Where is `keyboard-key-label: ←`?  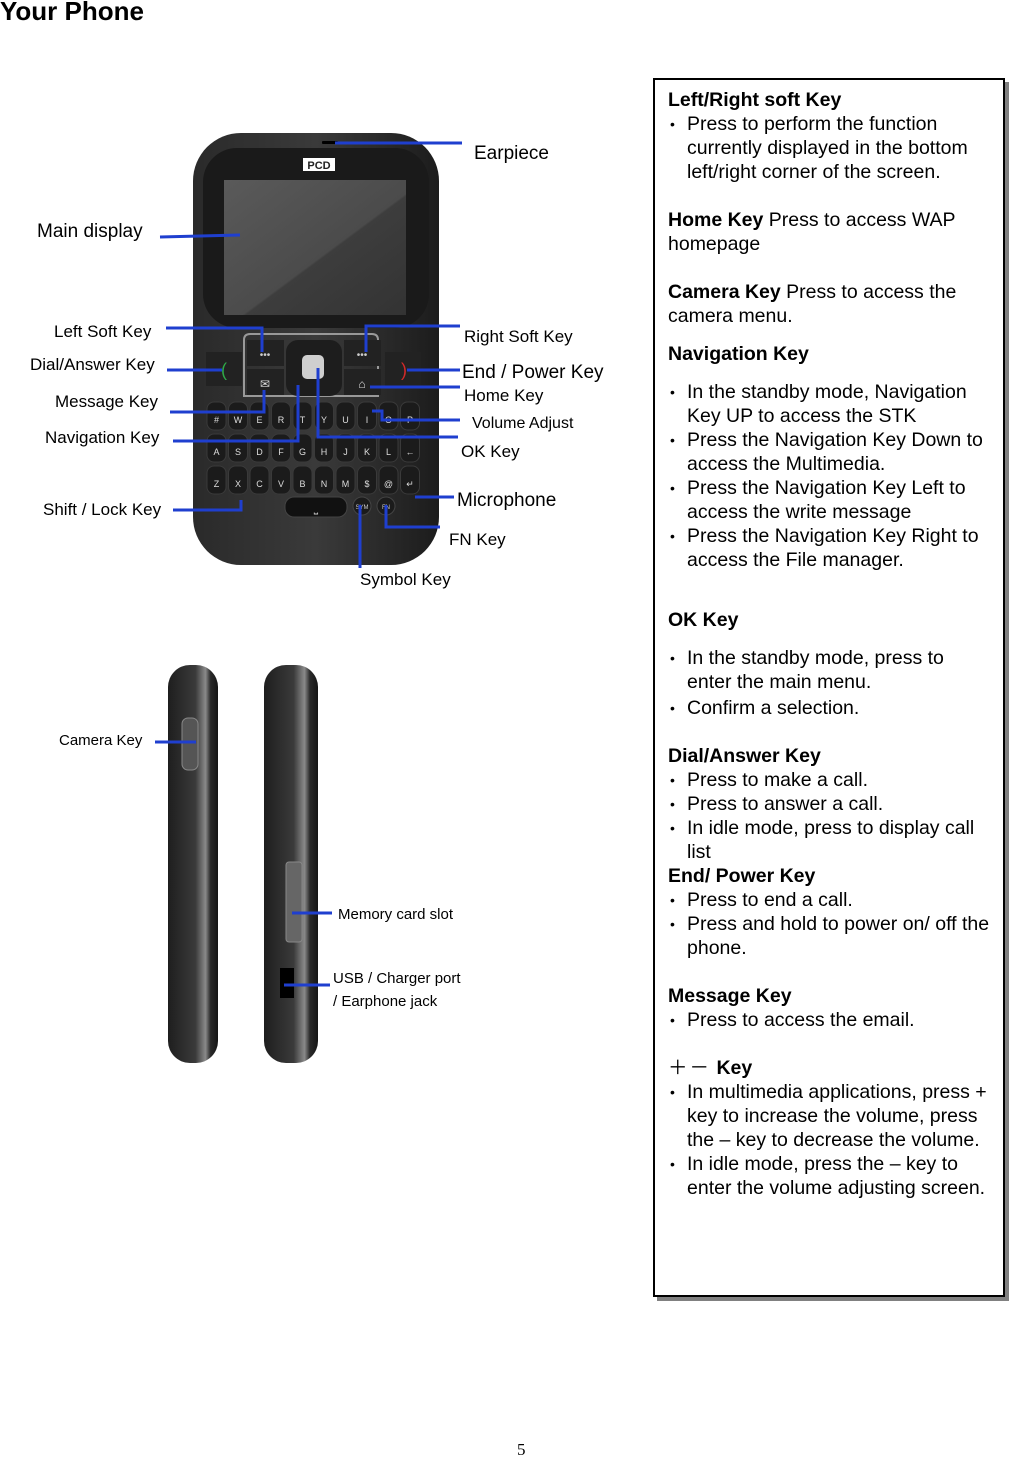
keyboard-key-label: ← is located at coordinates (410, 452).